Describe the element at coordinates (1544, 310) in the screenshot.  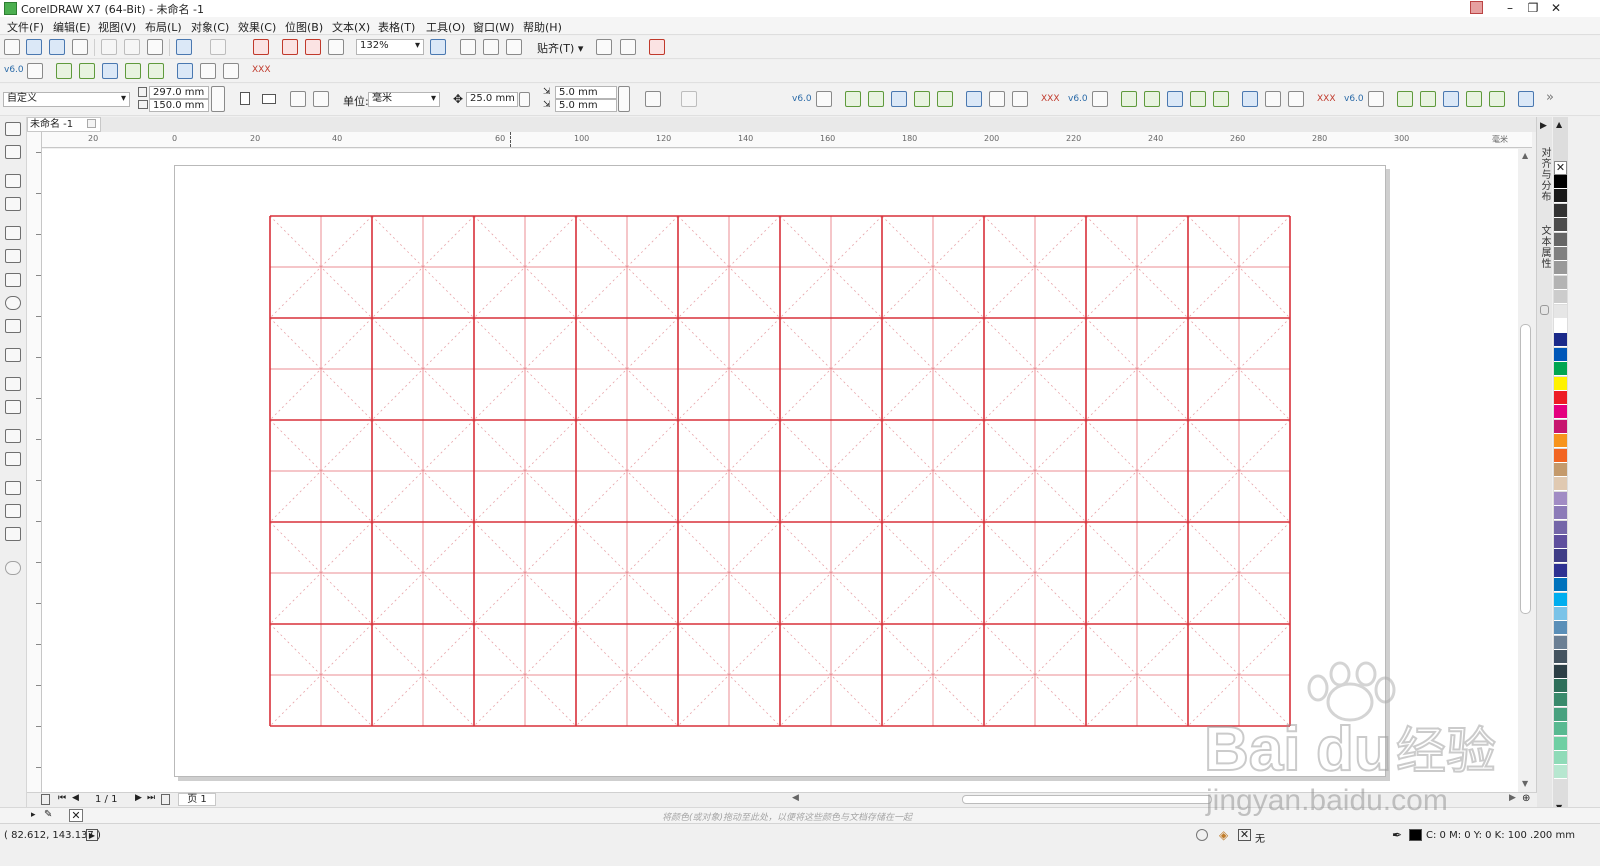
I see `docker-add-icon` at that location.